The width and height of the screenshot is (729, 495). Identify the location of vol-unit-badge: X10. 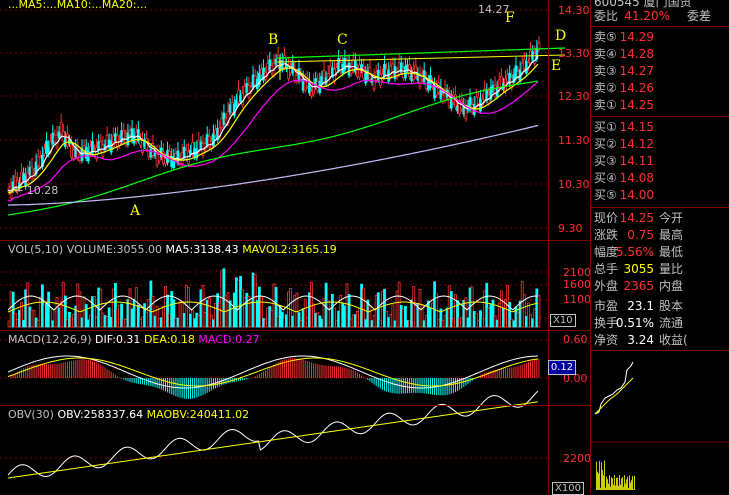
(563, 320).